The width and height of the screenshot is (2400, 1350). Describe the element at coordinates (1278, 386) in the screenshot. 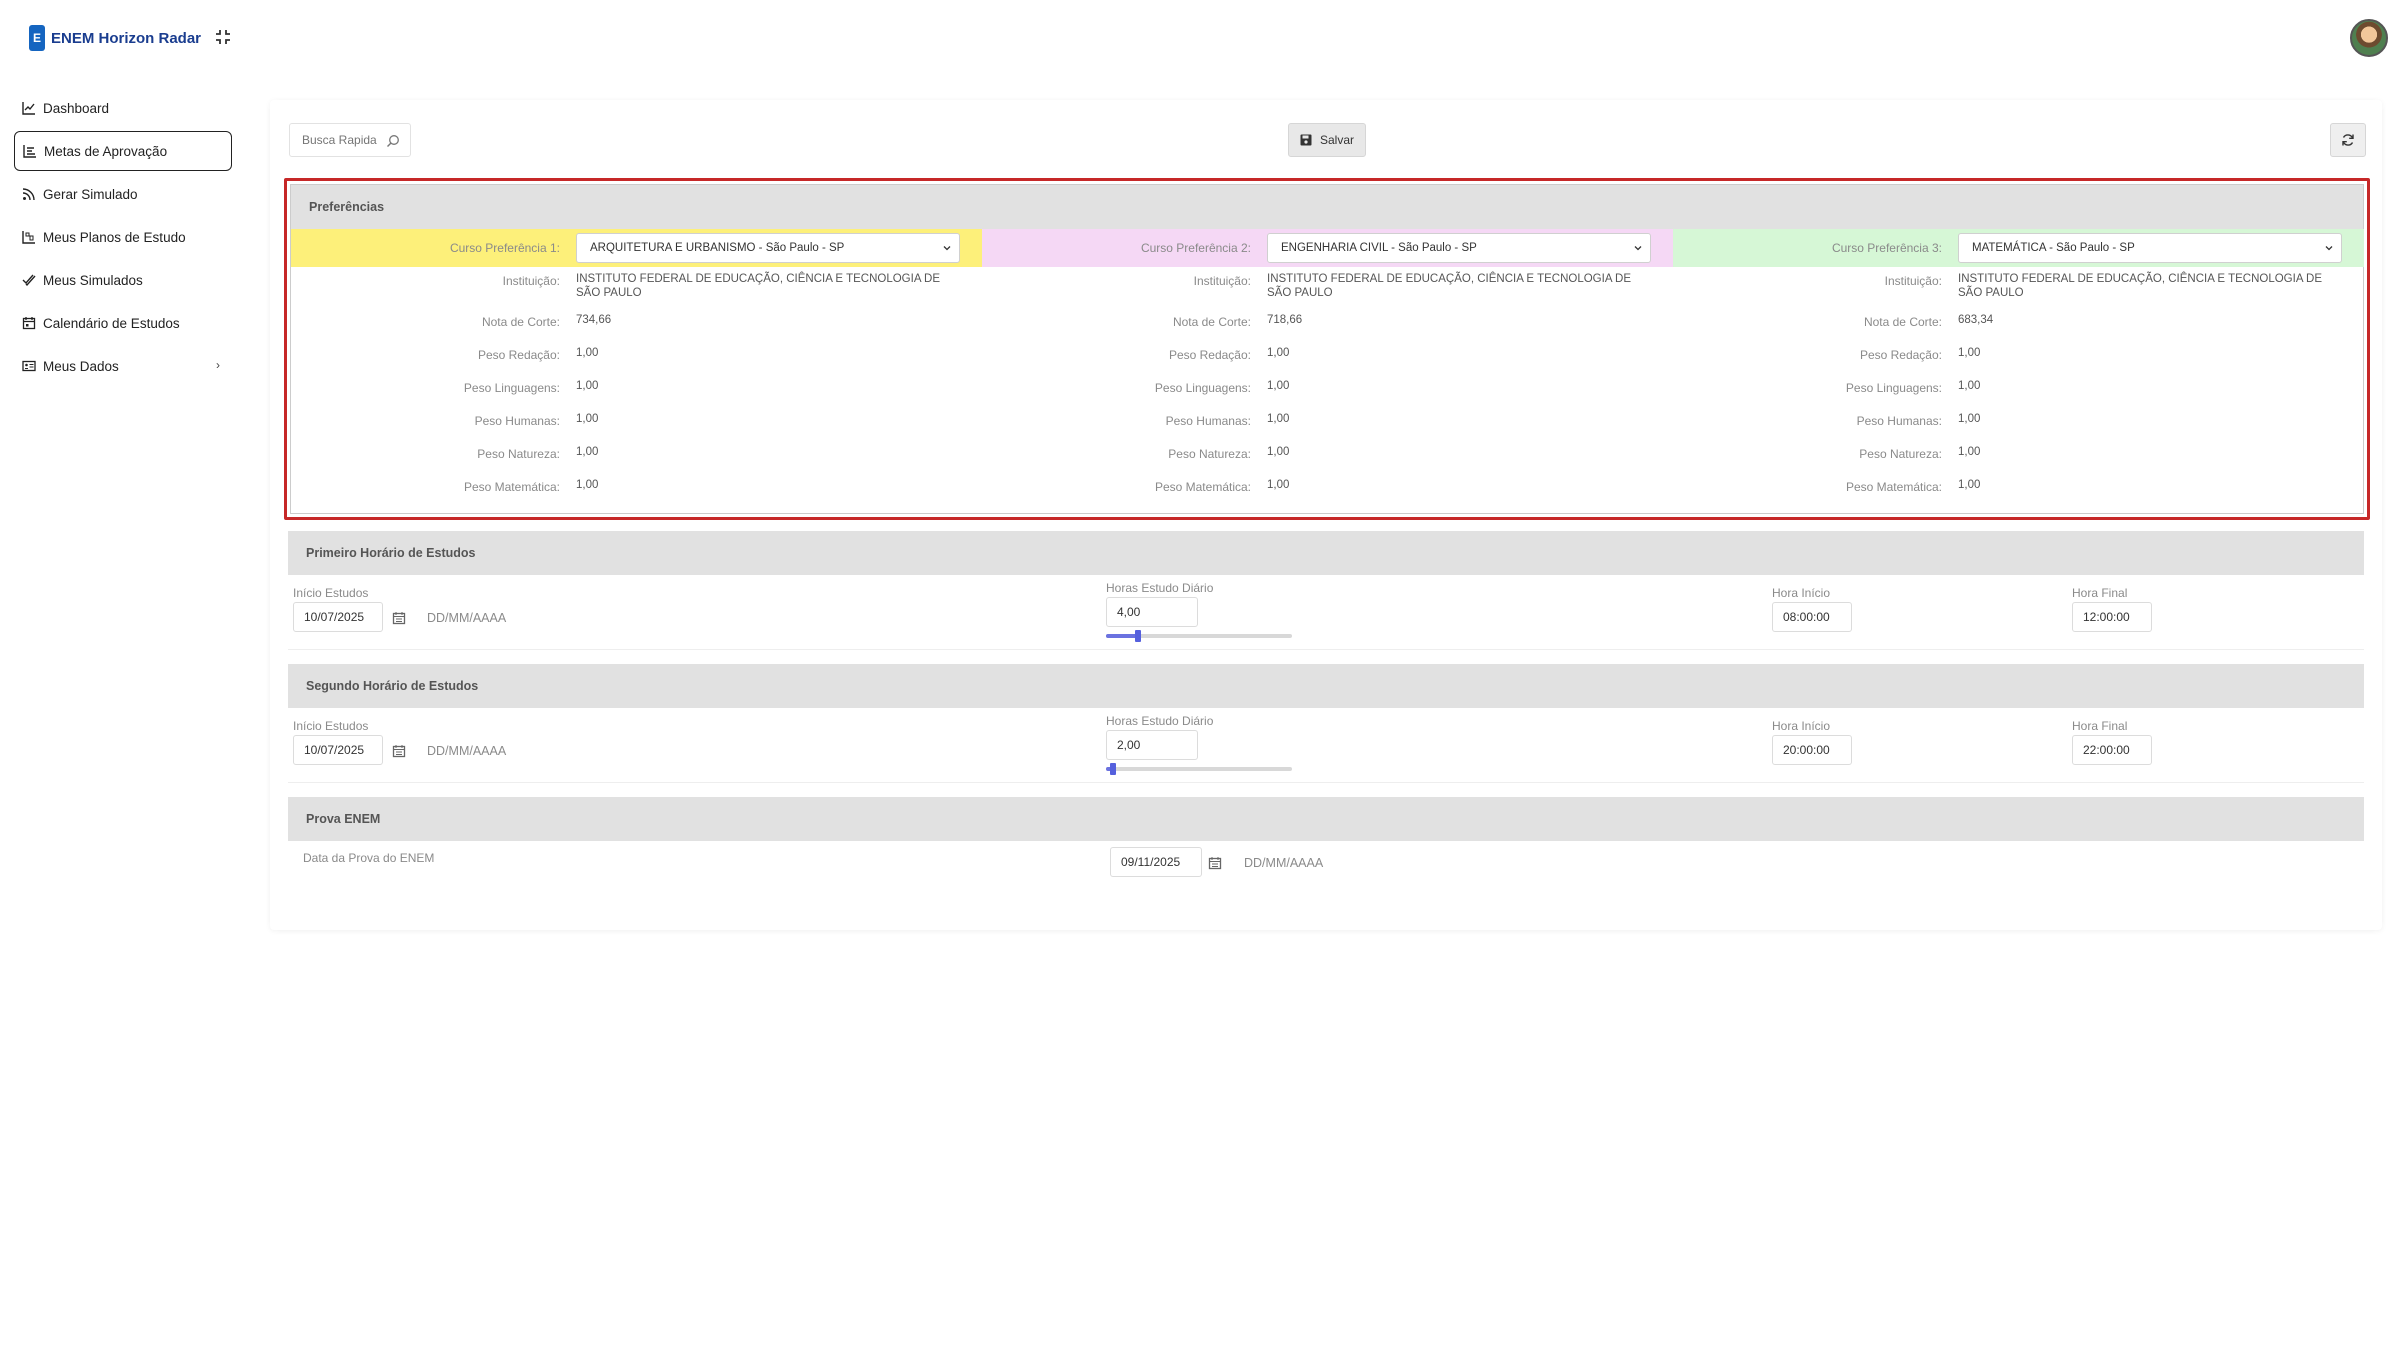

I see `linguagens-value: 1,00` at that location.